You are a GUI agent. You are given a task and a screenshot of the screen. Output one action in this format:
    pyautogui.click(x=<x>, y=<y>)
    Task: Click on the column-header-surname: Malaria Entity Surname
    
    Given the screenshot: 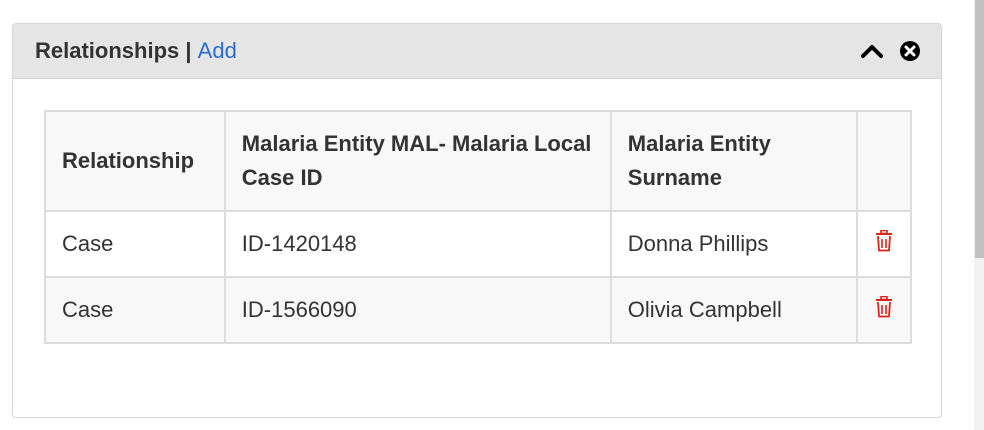 What is the action you would take?
    pyautogui.click(x=734, y=161)
    